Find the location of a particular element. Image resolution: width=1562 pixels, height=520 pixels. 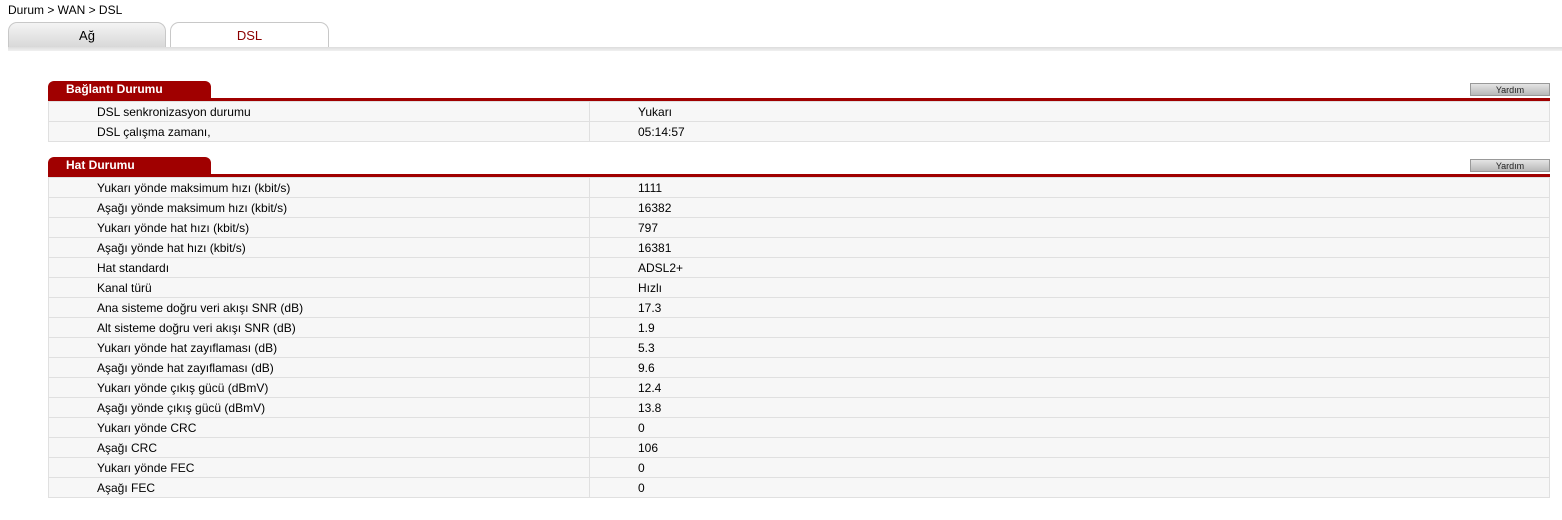

table-row: Aşağı FEC 0 is located at coordinates (799, 487).